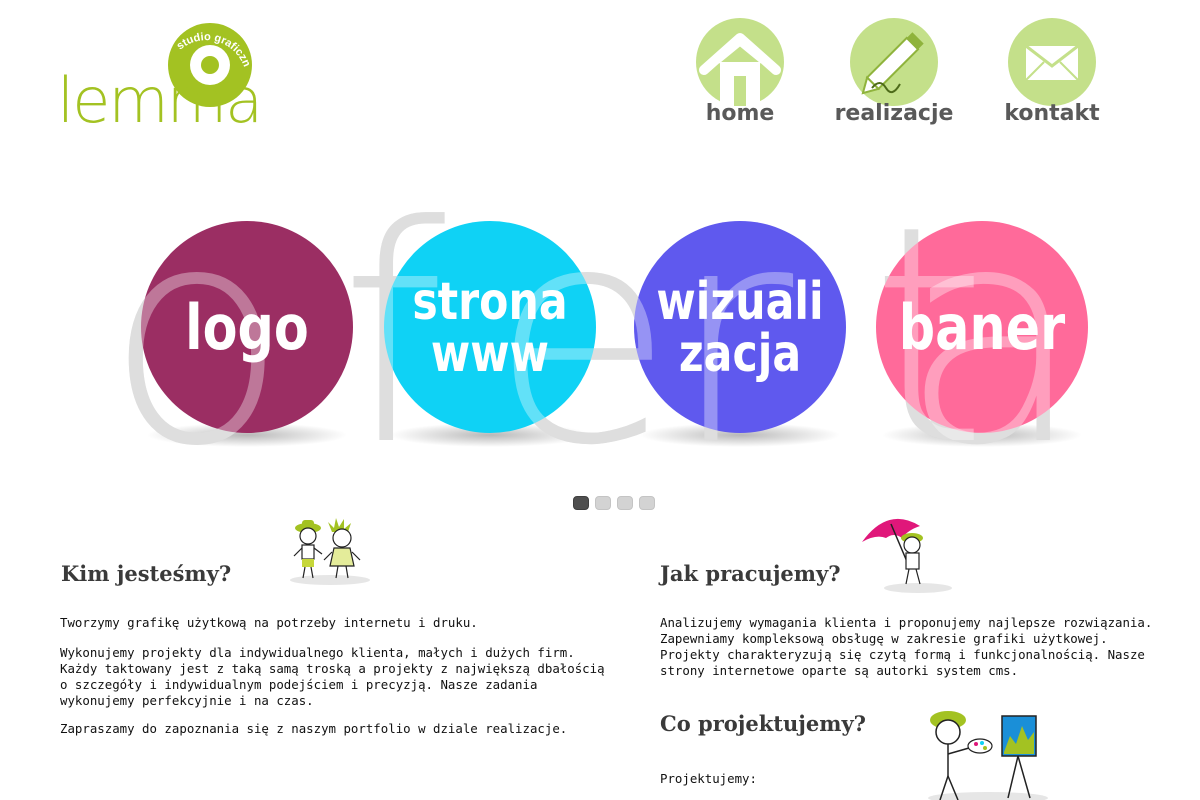 Image resolution: width=1200 pixels, height=800 pixels. What do you see at coordinates (894, 113) in the screenshot?
I see `nav-realizacje-label: realizacje` at bounding box center [894, 113].